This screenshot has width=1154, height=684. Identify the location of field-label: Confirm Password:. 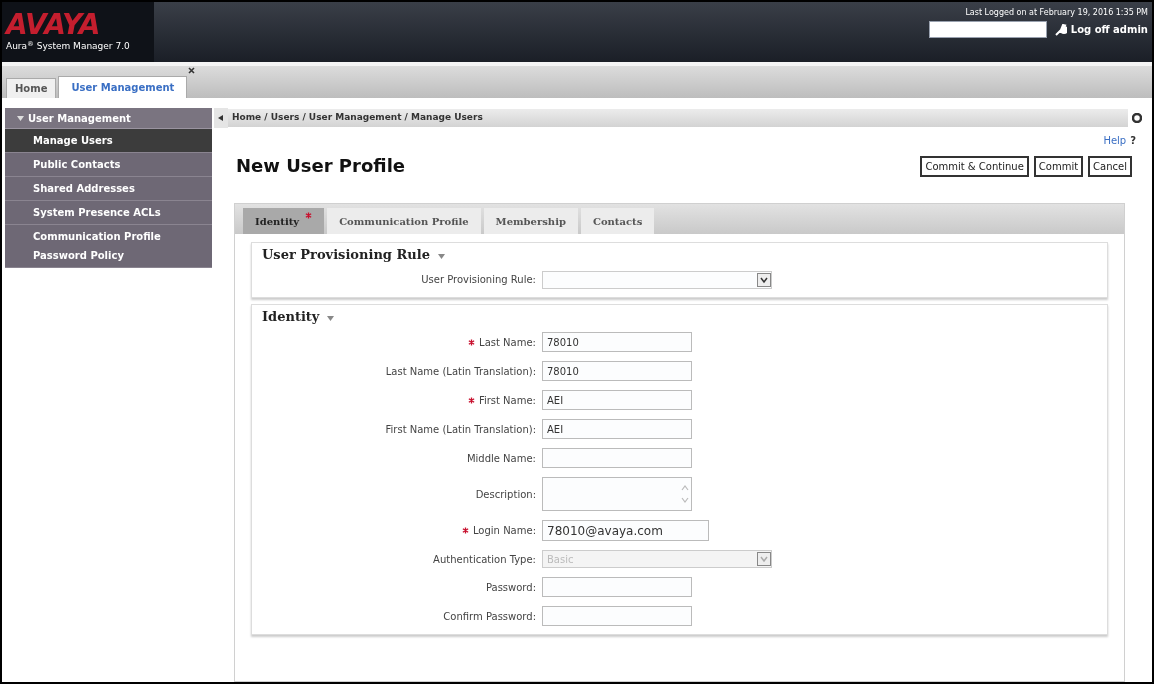
(489, 616).